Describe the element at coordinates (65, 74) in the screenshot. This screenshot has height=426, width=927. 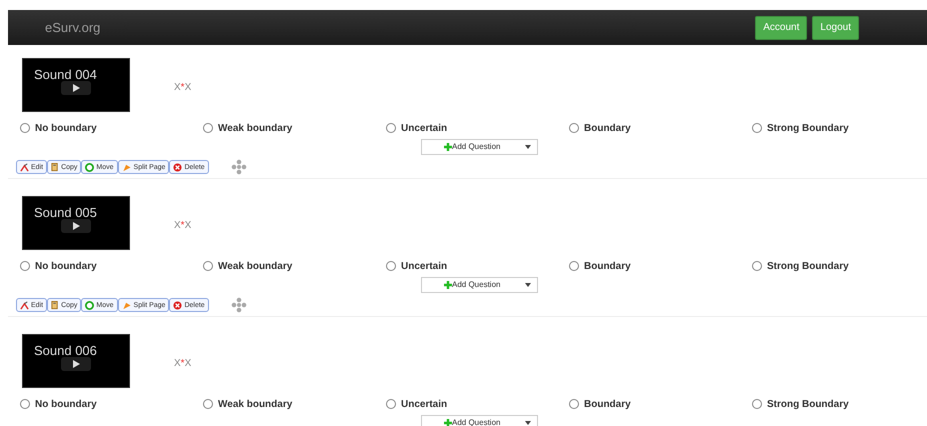
I see `video-title: Sound 004` at that location.